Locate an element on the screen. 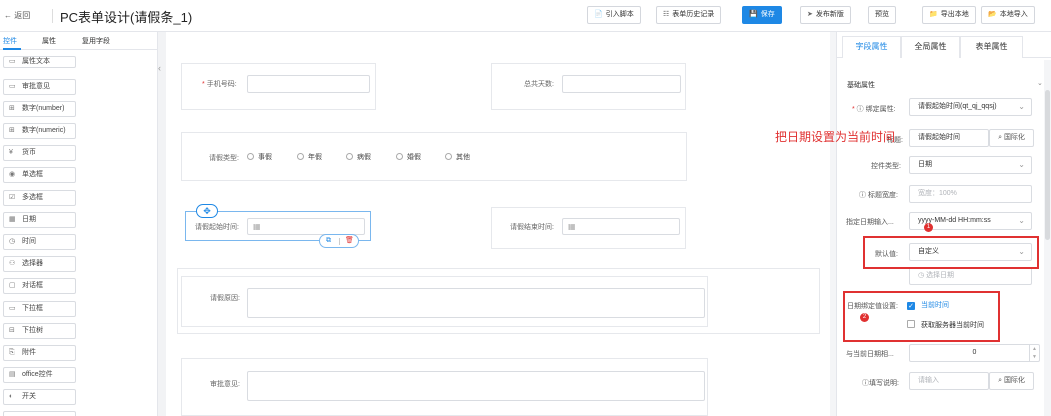 The image size is (1051, 416). tab-controls: 控件 is located at coordinates (10, 41).